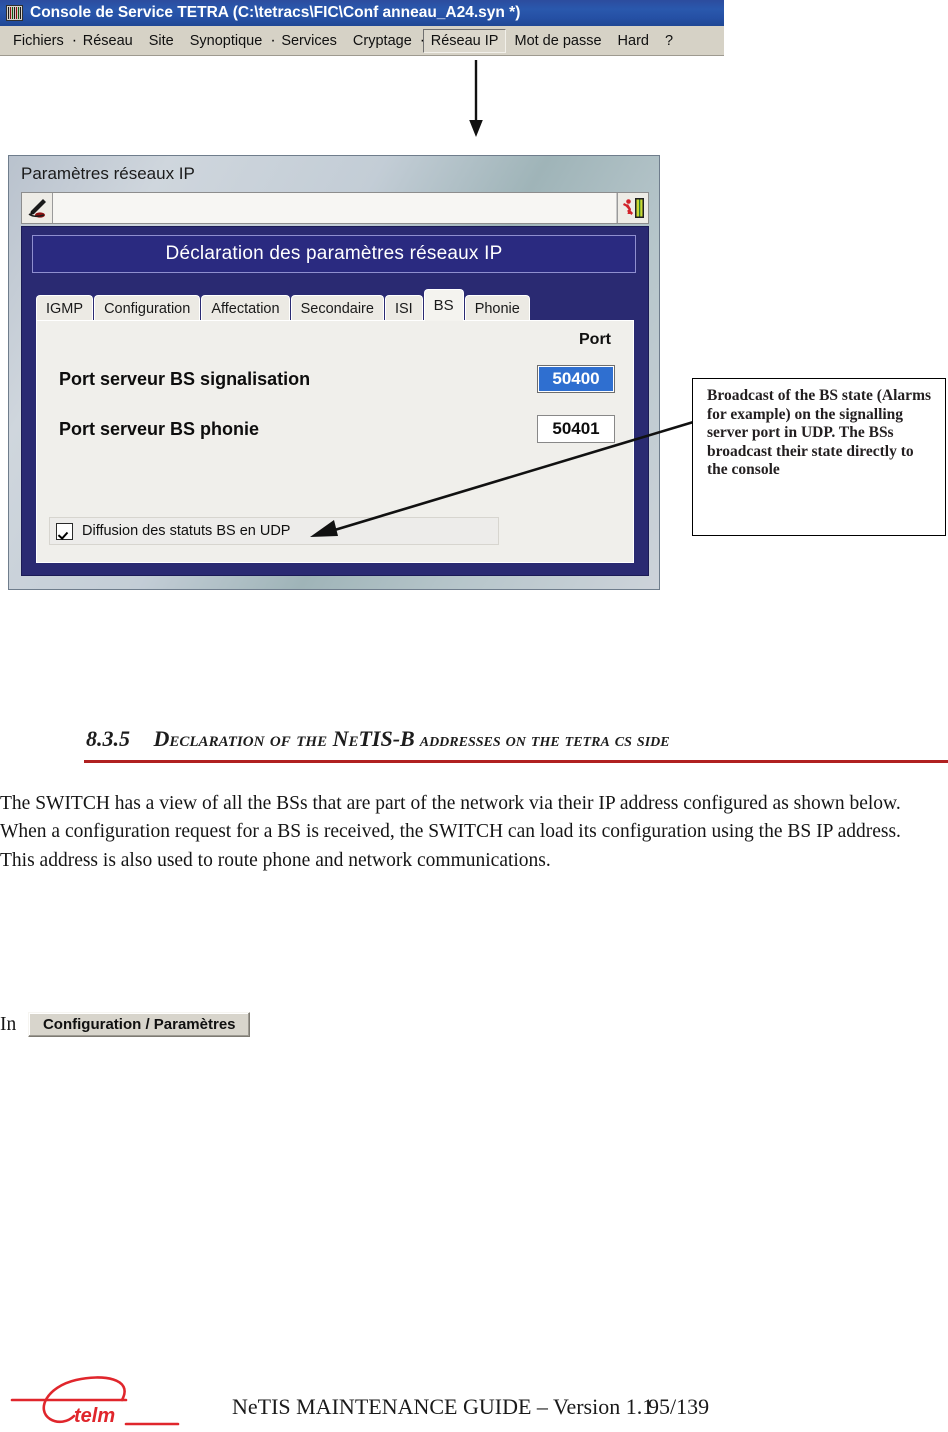  I want to click on down-arrow-annotation-icon, so click(476, 98).